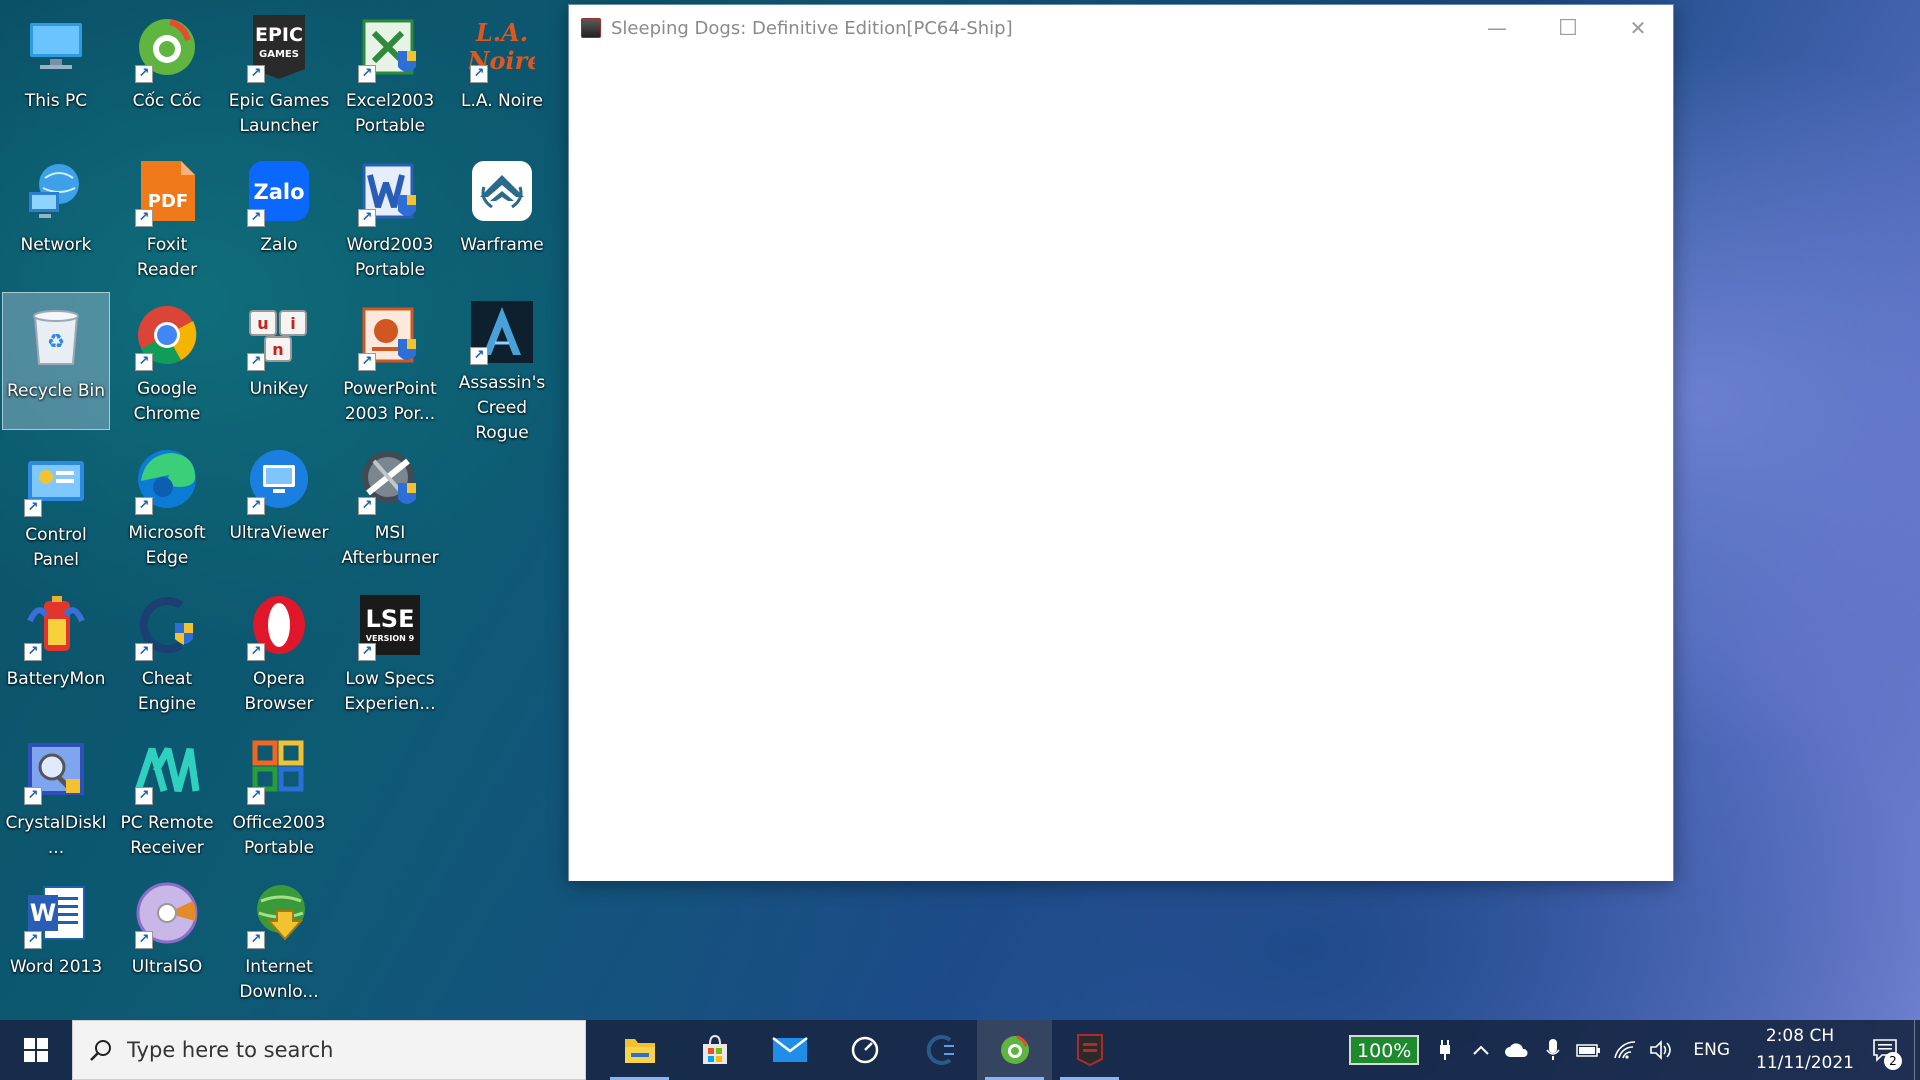 Image resolution: width=1920 pixels, height=1080 pixels. I want to click on ultraviewer-icon: ↗, so click(279, 479).